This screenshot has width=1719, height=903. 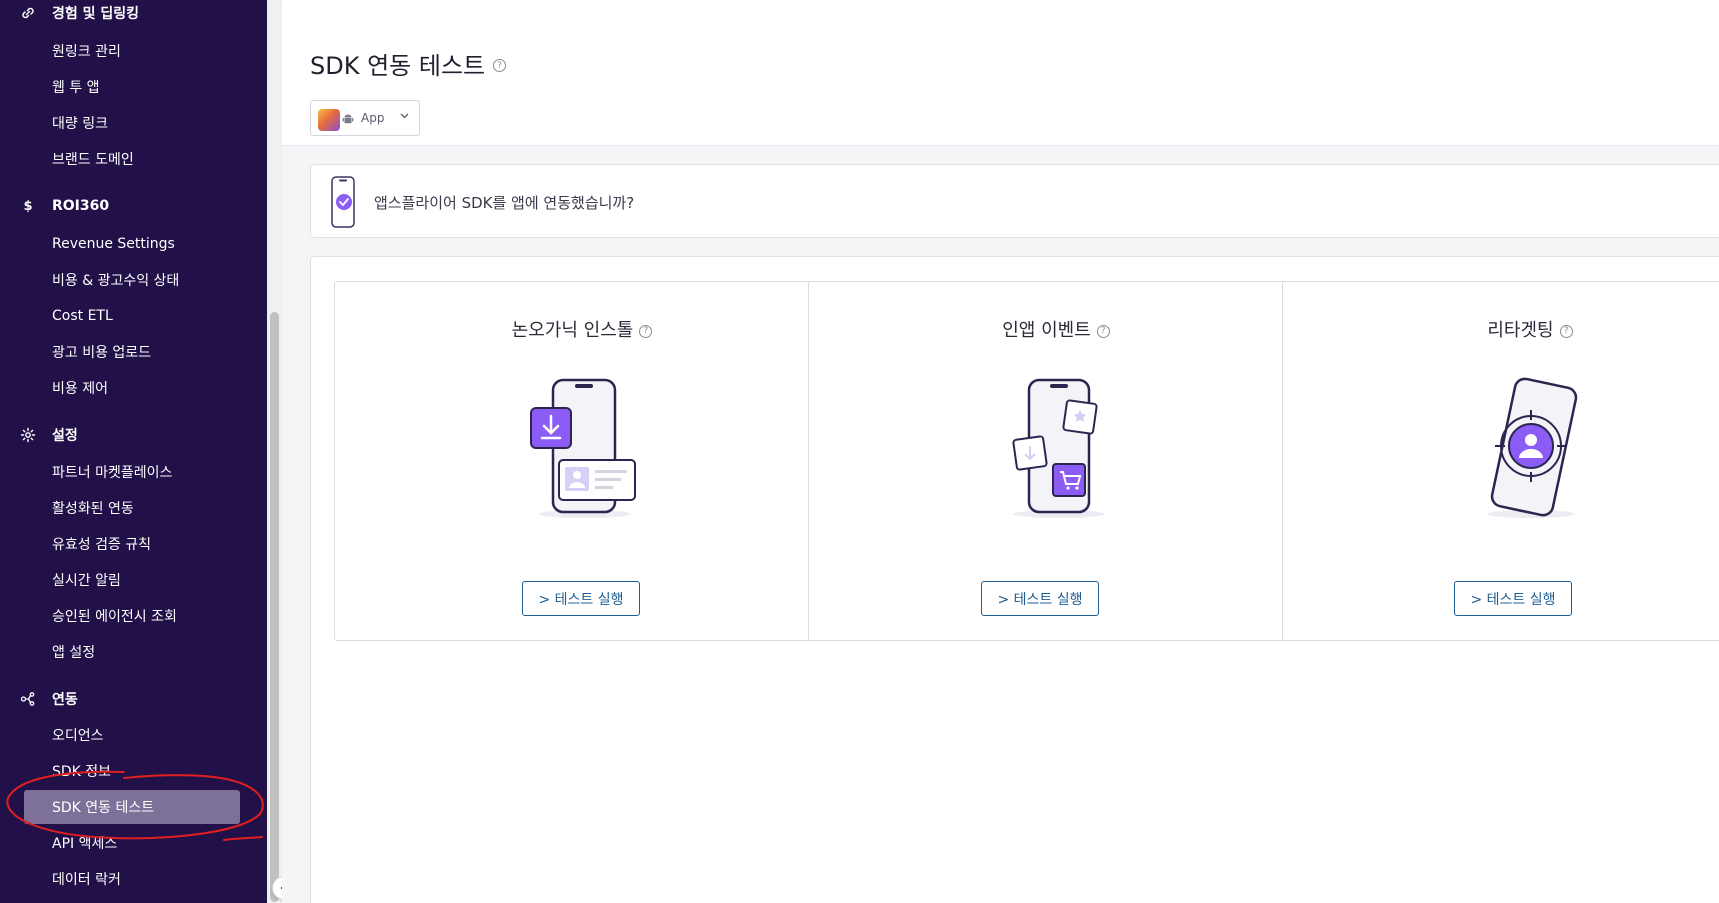 I want to click on sidebar-item-audiences: 오디언스, so click(x=132, y=735).